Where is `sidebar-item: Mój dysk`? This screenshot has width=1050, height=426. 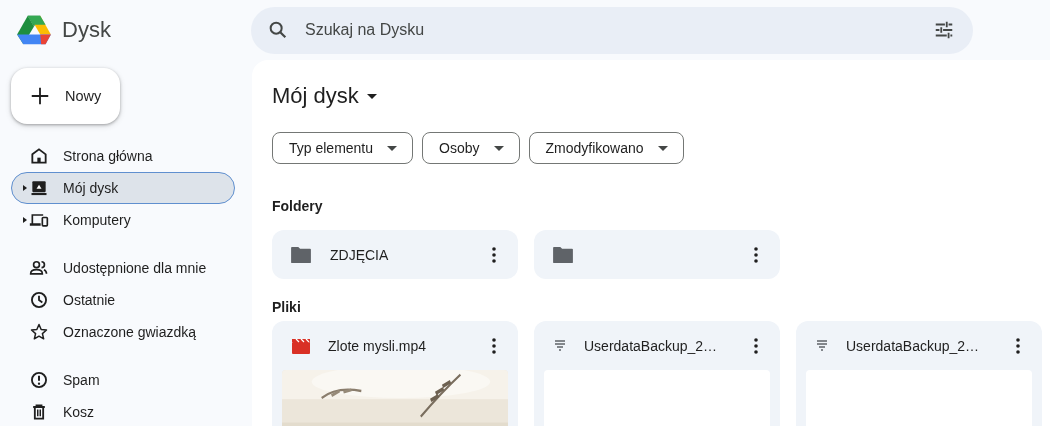
sidebar-item: Mój dysk is located at coordinates (123, 188).